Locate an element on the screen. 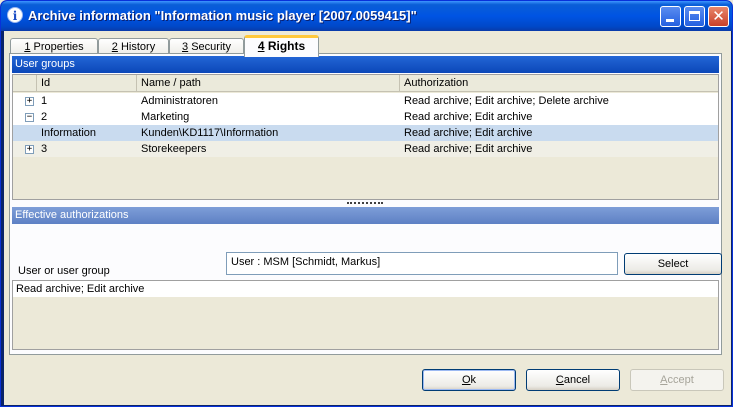 This screenshot has width=733, height=407. row-id: 3 is located at coordinates (44, 149).